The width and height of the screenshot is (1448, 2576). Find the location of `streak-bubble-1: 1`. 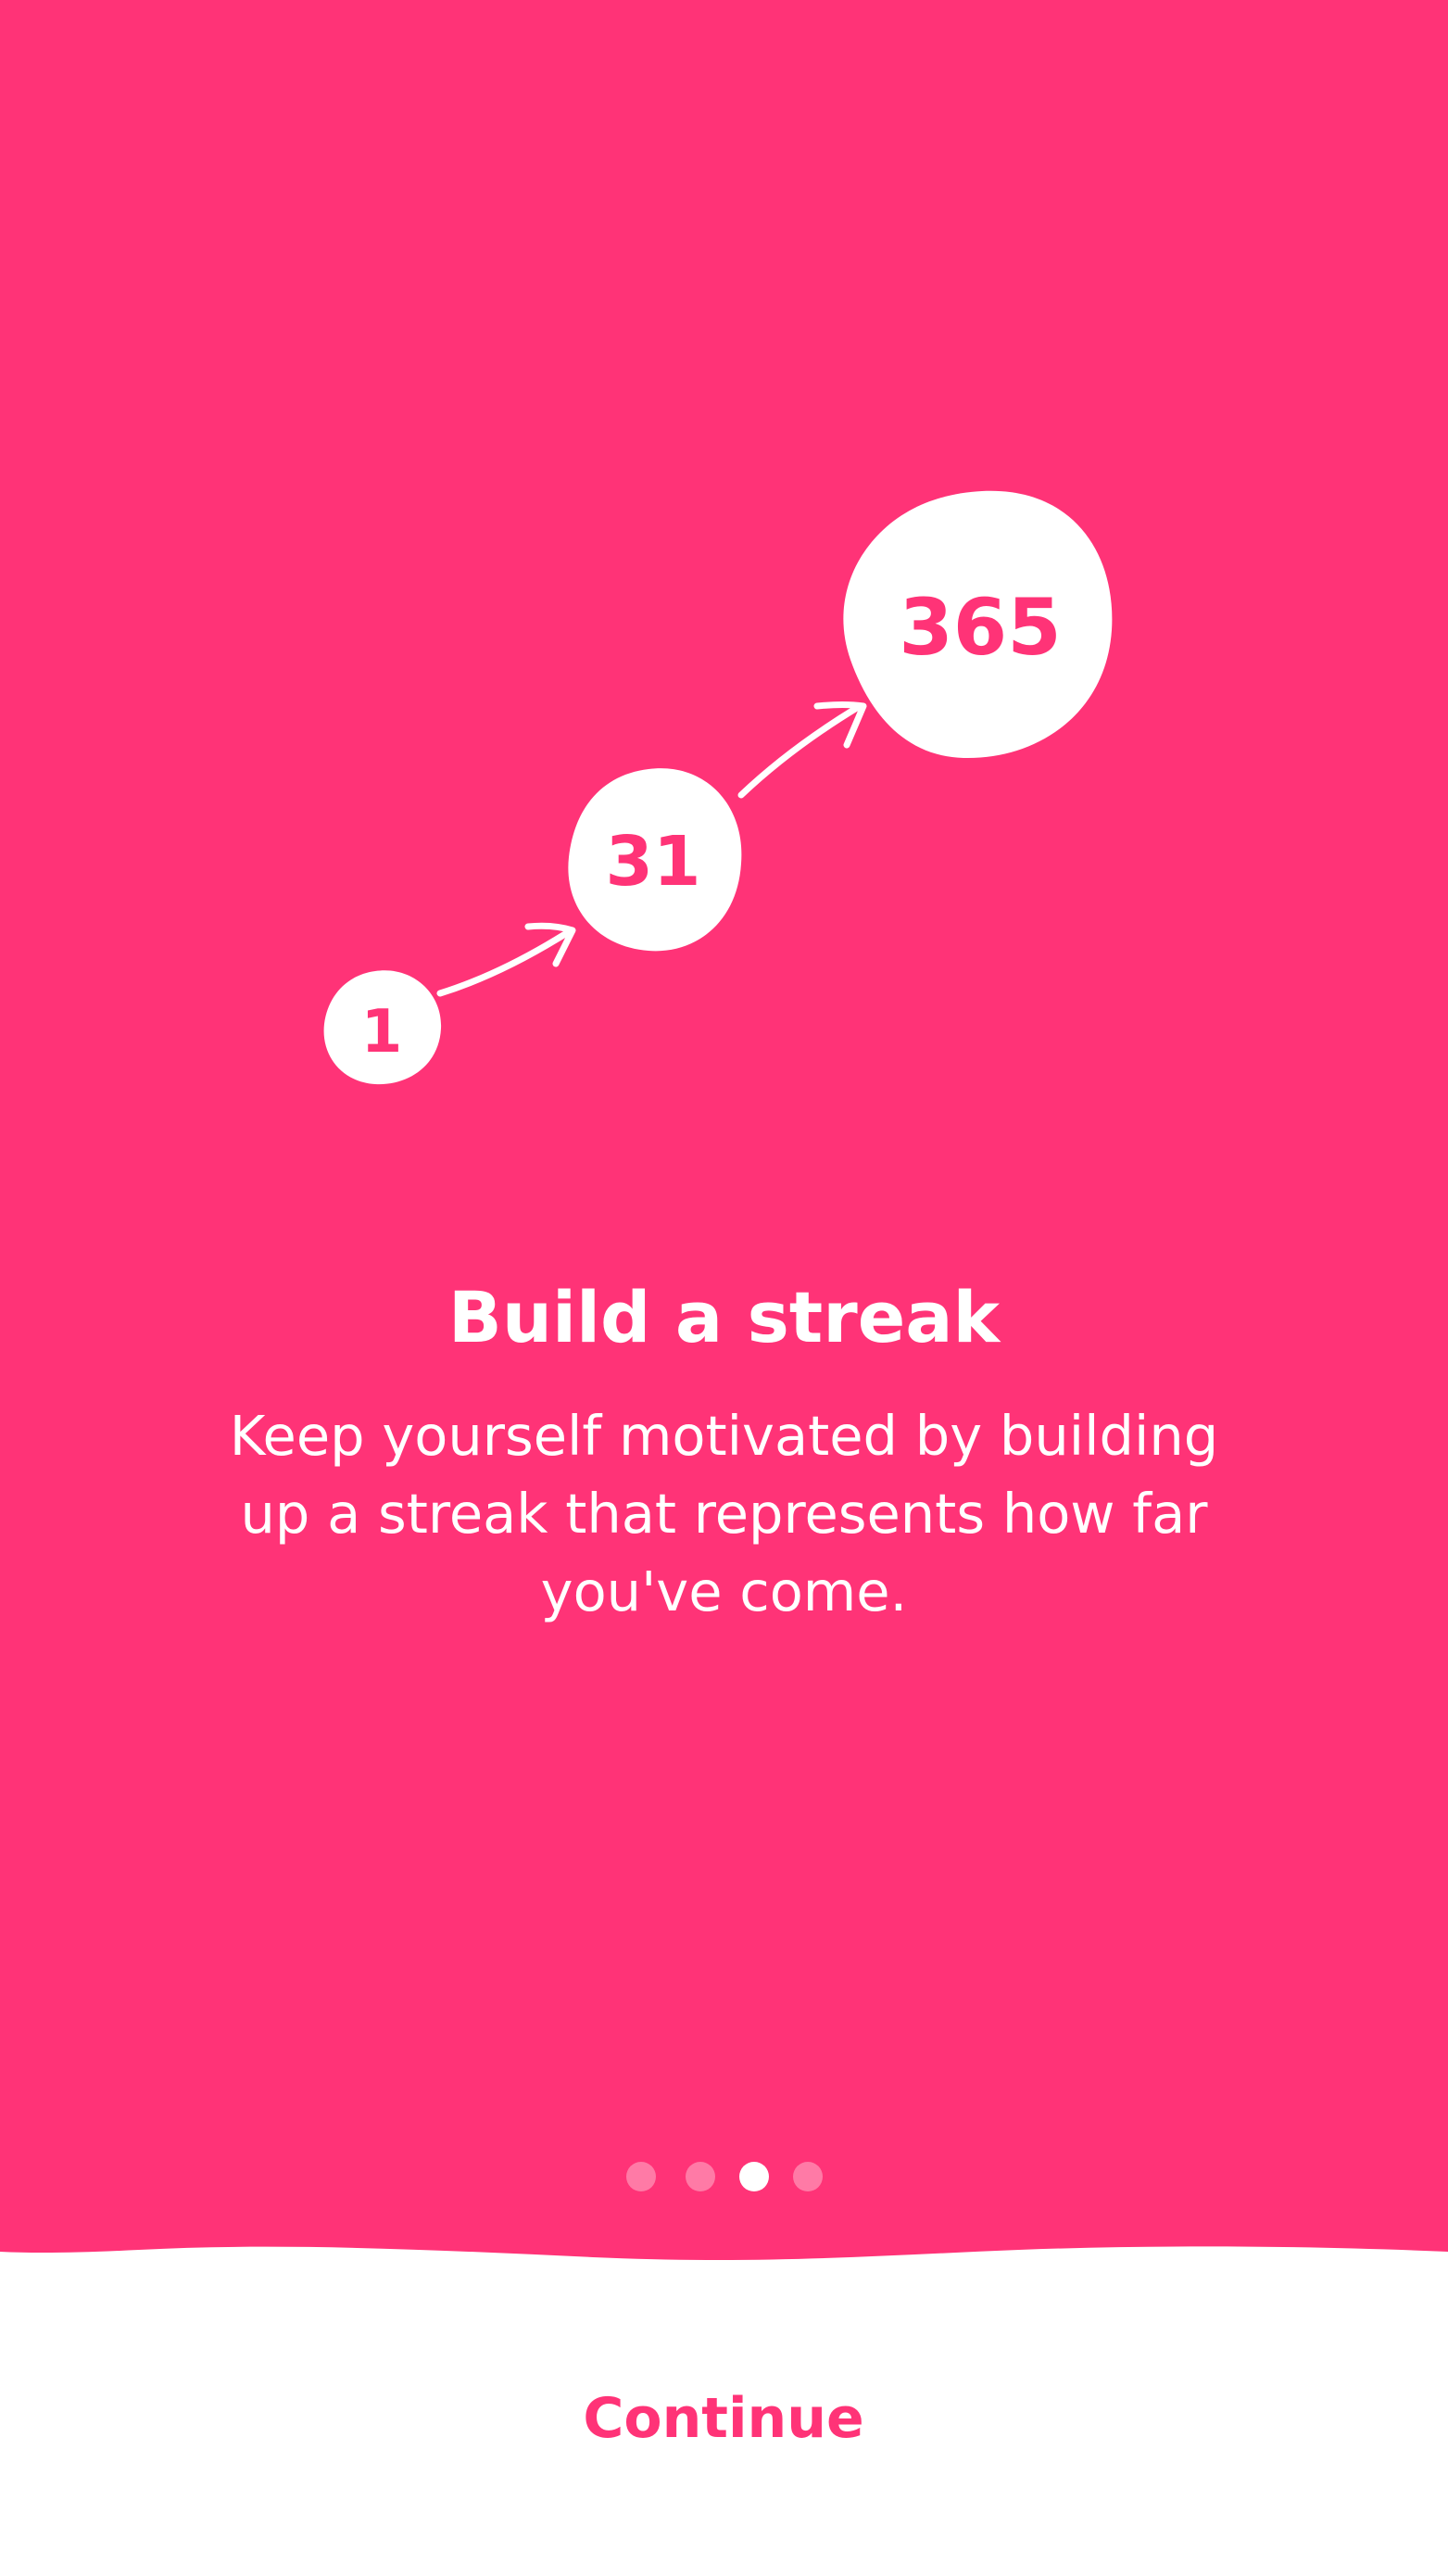

streak-bubble-1: 1 is located at coordinates (382, 1027).